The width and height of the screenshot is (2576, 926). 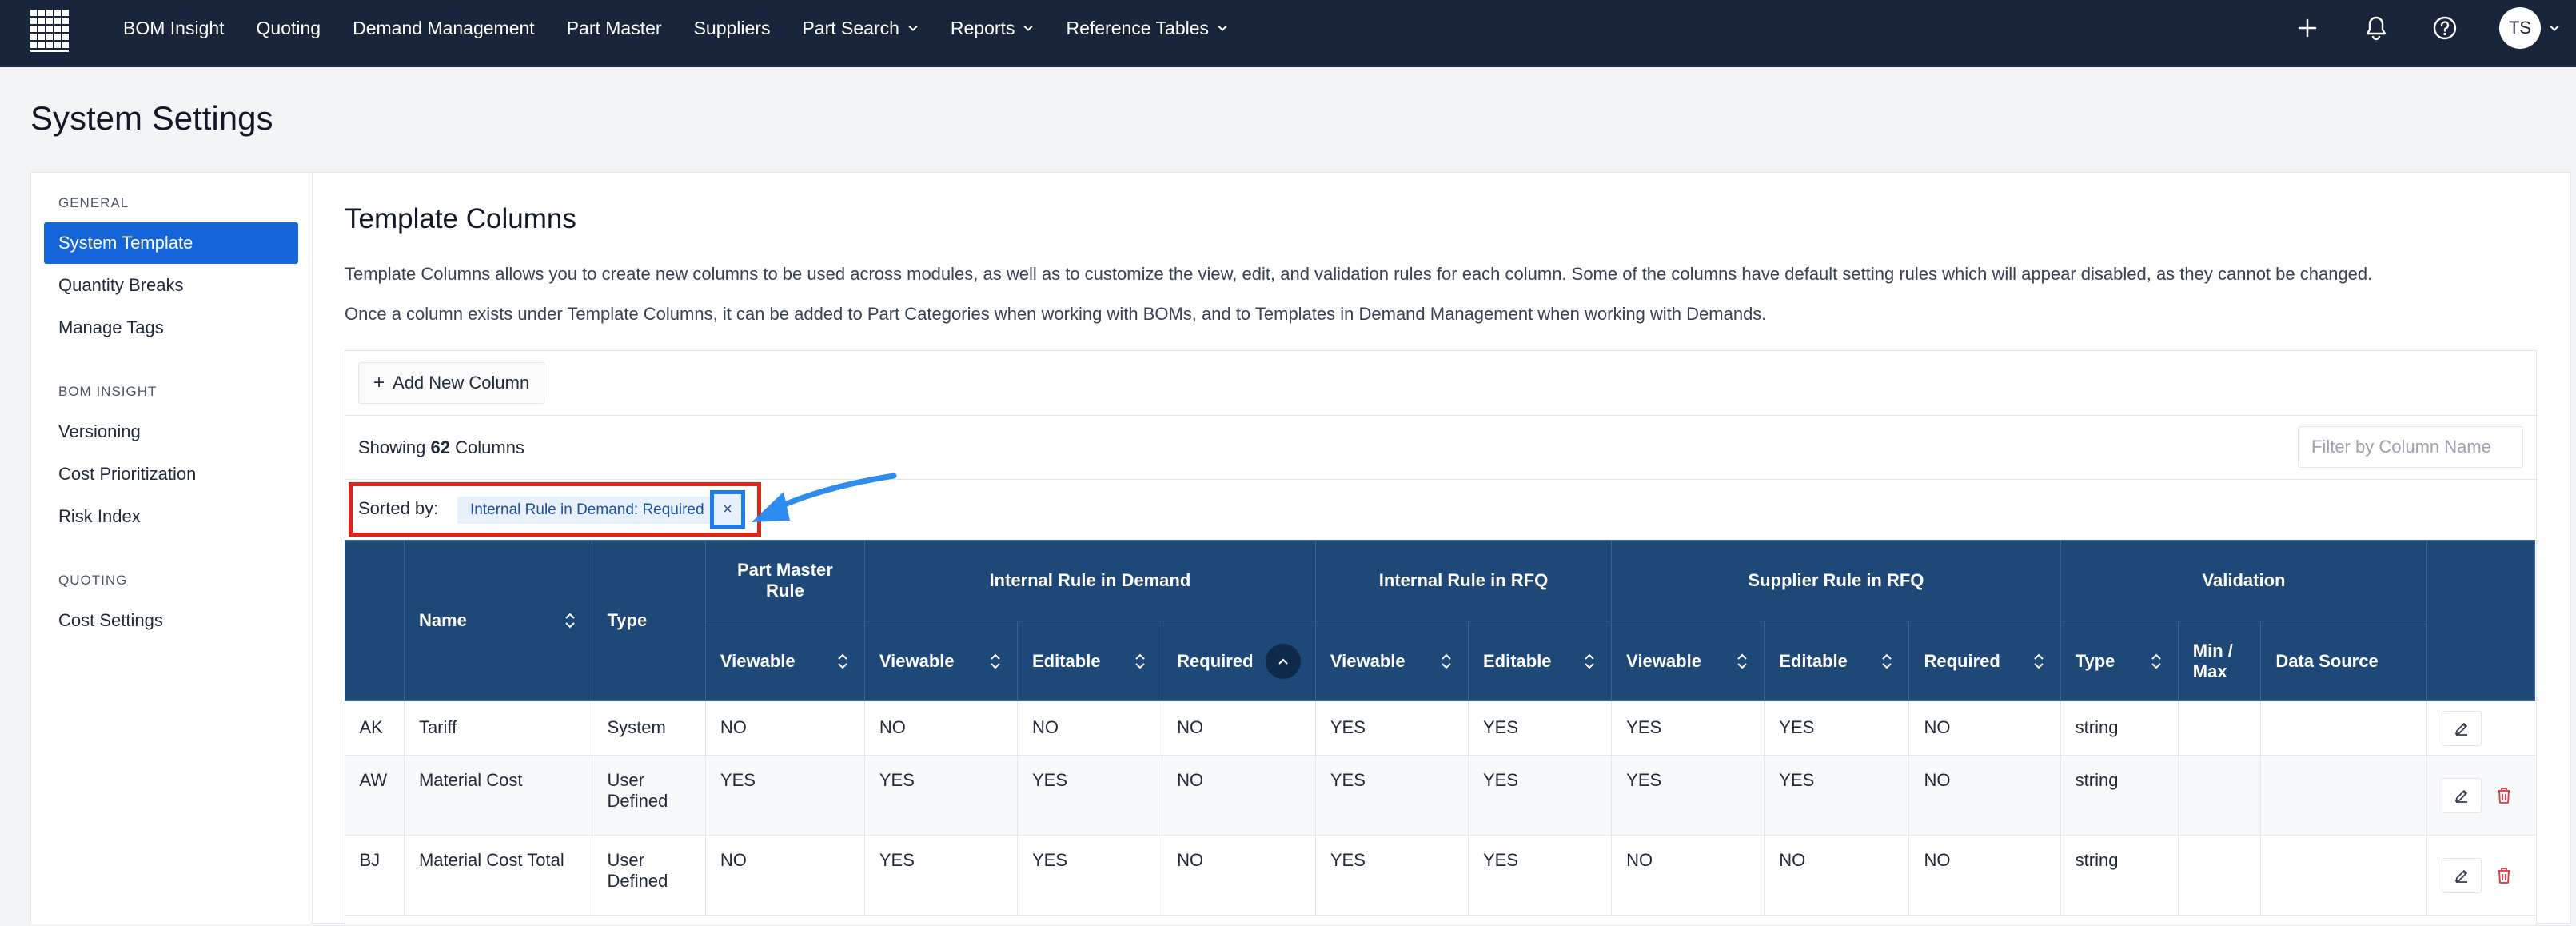 I want to click on nav-item-reference-tables: Reference Tables, so click(x=1147, y=28).